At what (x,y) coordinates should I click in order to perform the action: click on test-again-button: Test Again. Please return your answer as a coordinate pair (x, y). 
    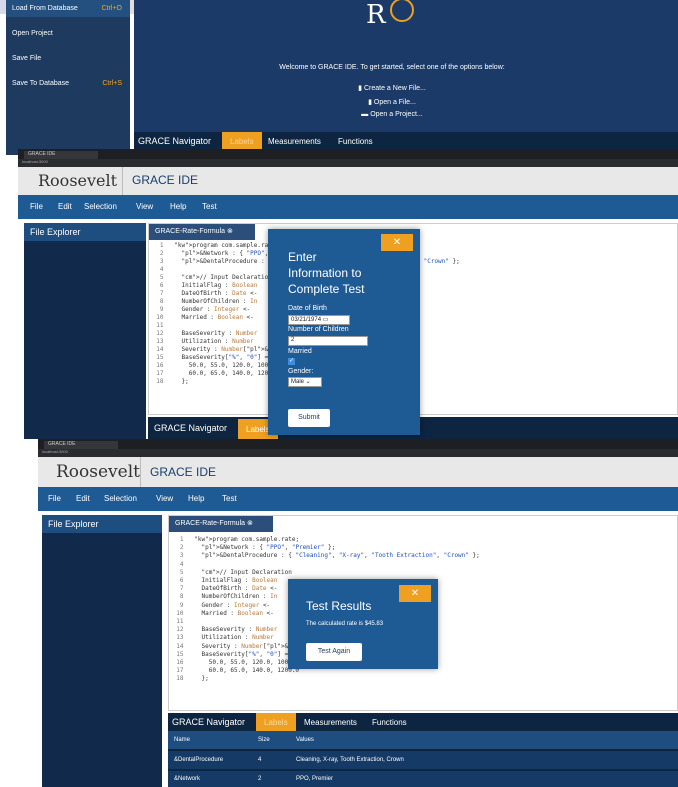
    Looking at the image, I should click on (334, 652).